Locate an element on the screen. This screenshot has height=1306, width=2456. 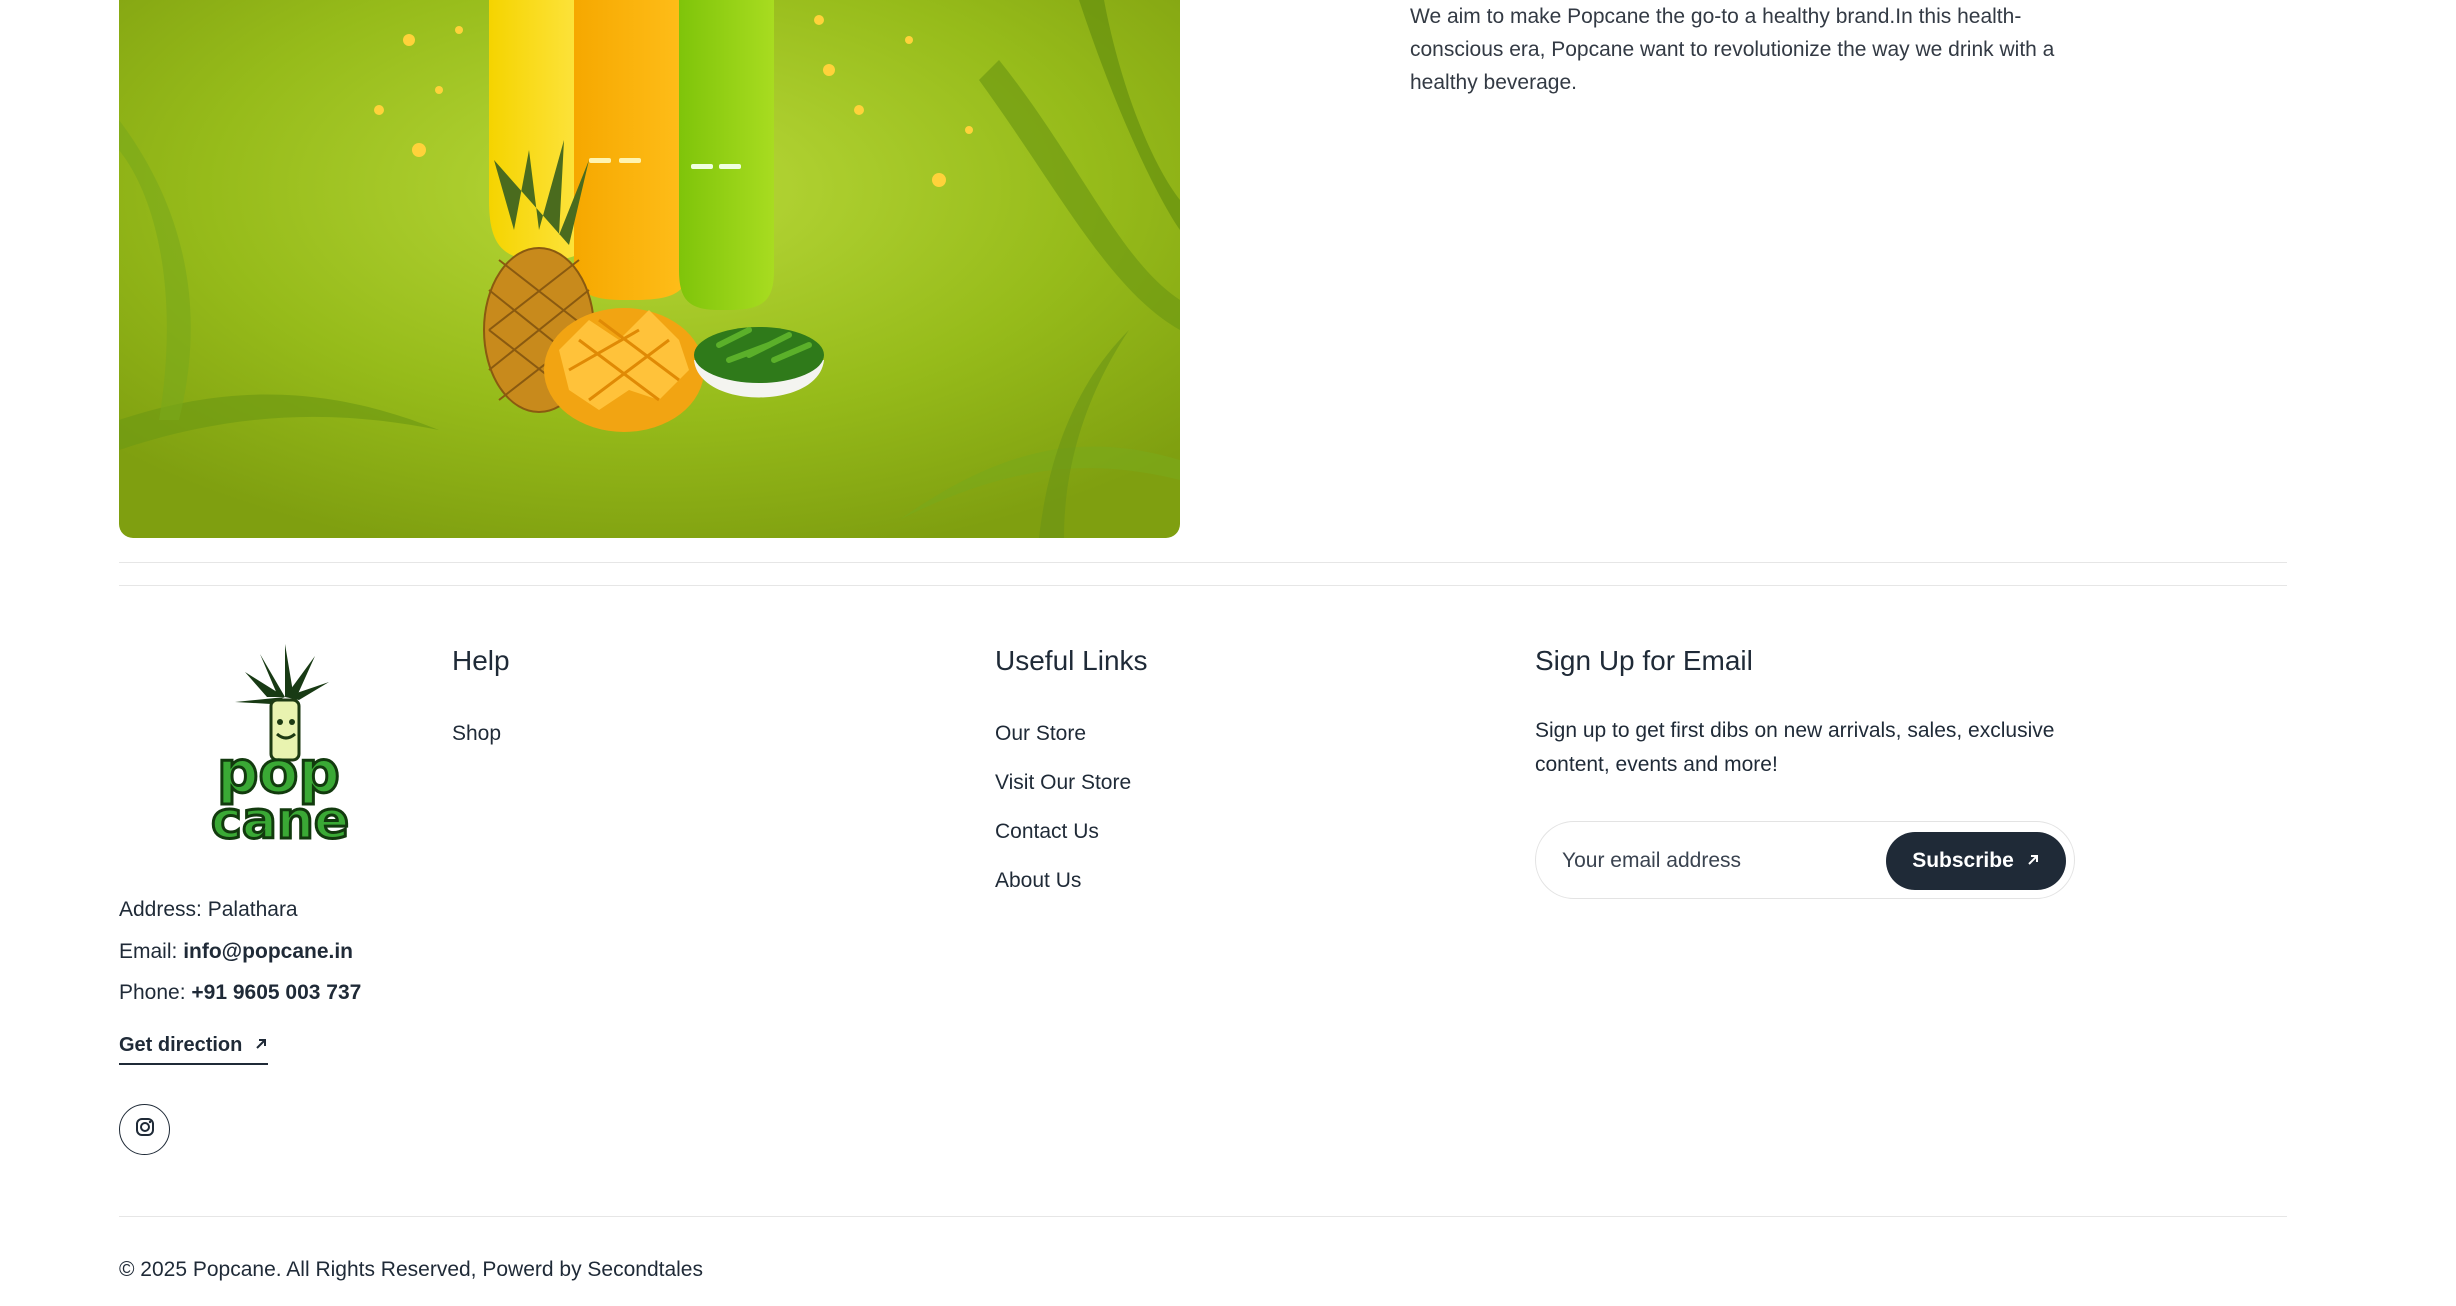
help-link-shop: Shop is located at coordinates (476, 734).